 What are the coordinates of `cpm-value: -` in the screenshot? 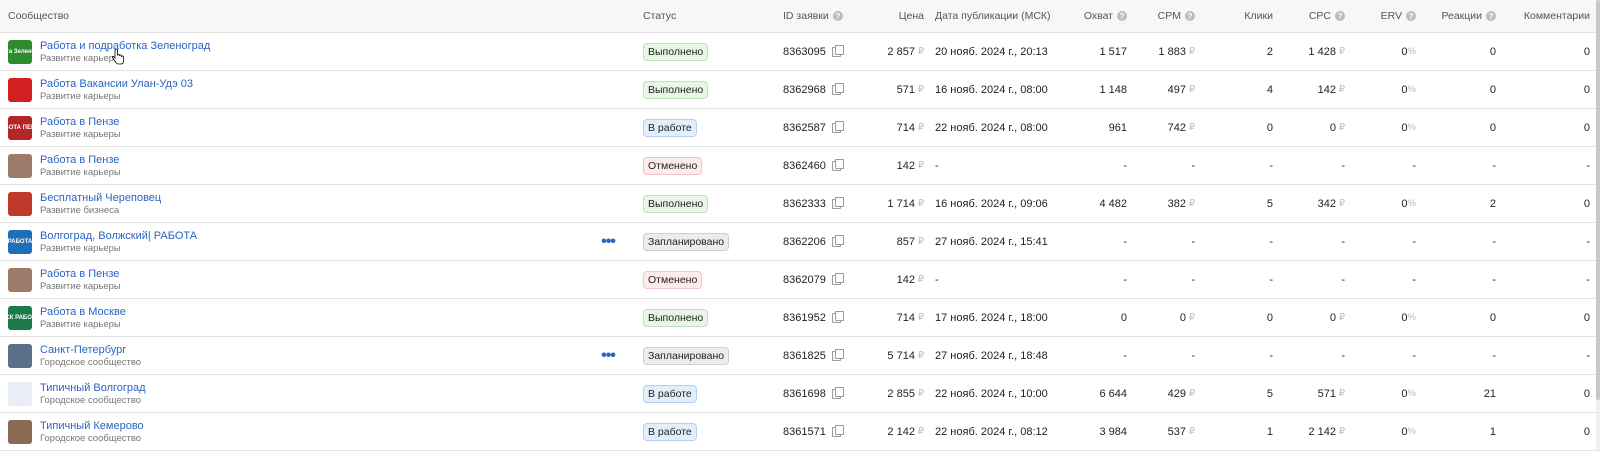 It's located at (1193, 165).